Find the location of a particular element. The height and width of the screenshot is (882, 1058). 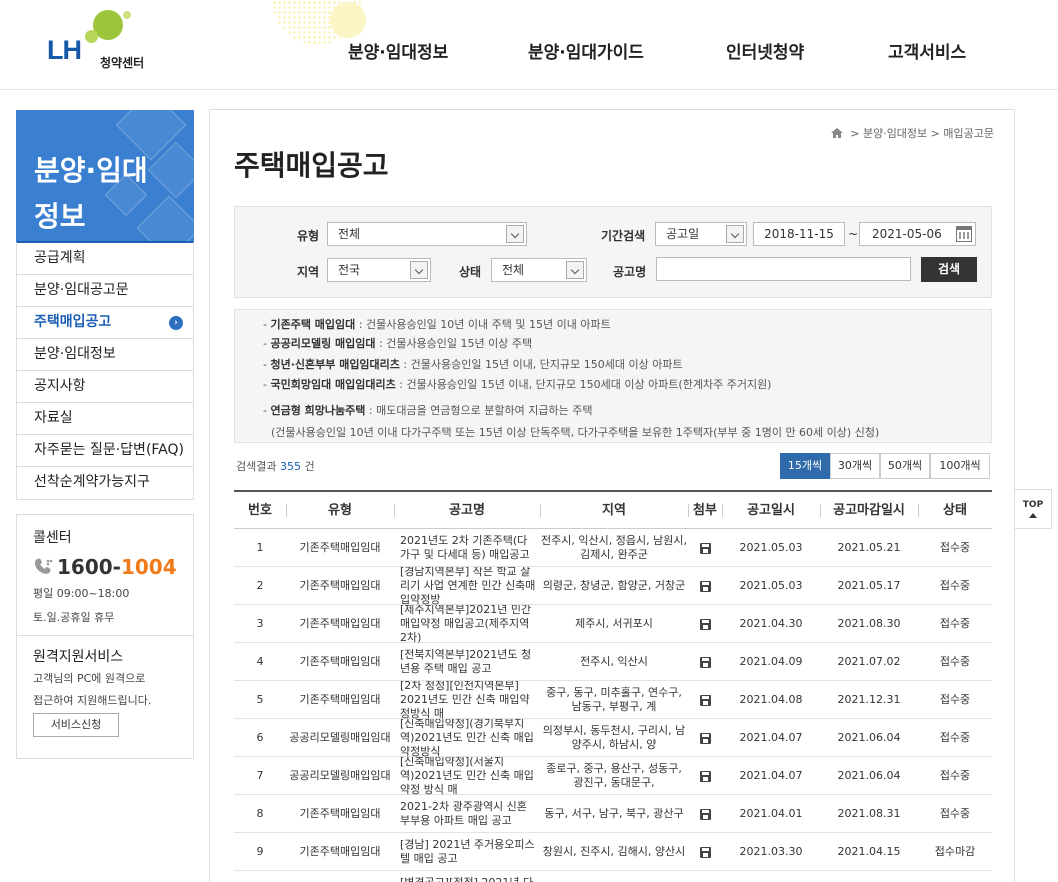

column-header: 유형 is located at coordinates (340, 510).